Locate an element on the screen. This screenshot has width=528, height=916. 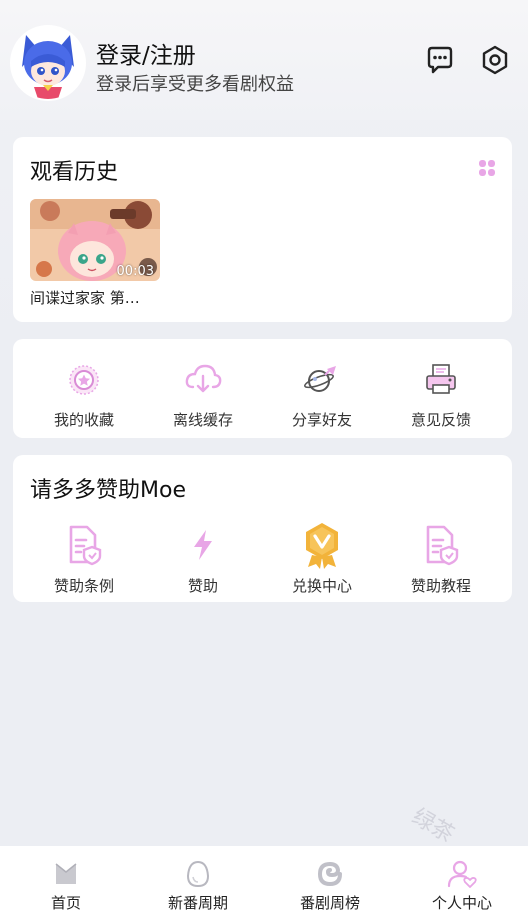
share-planet-icon is located at coordinates (322, 379).